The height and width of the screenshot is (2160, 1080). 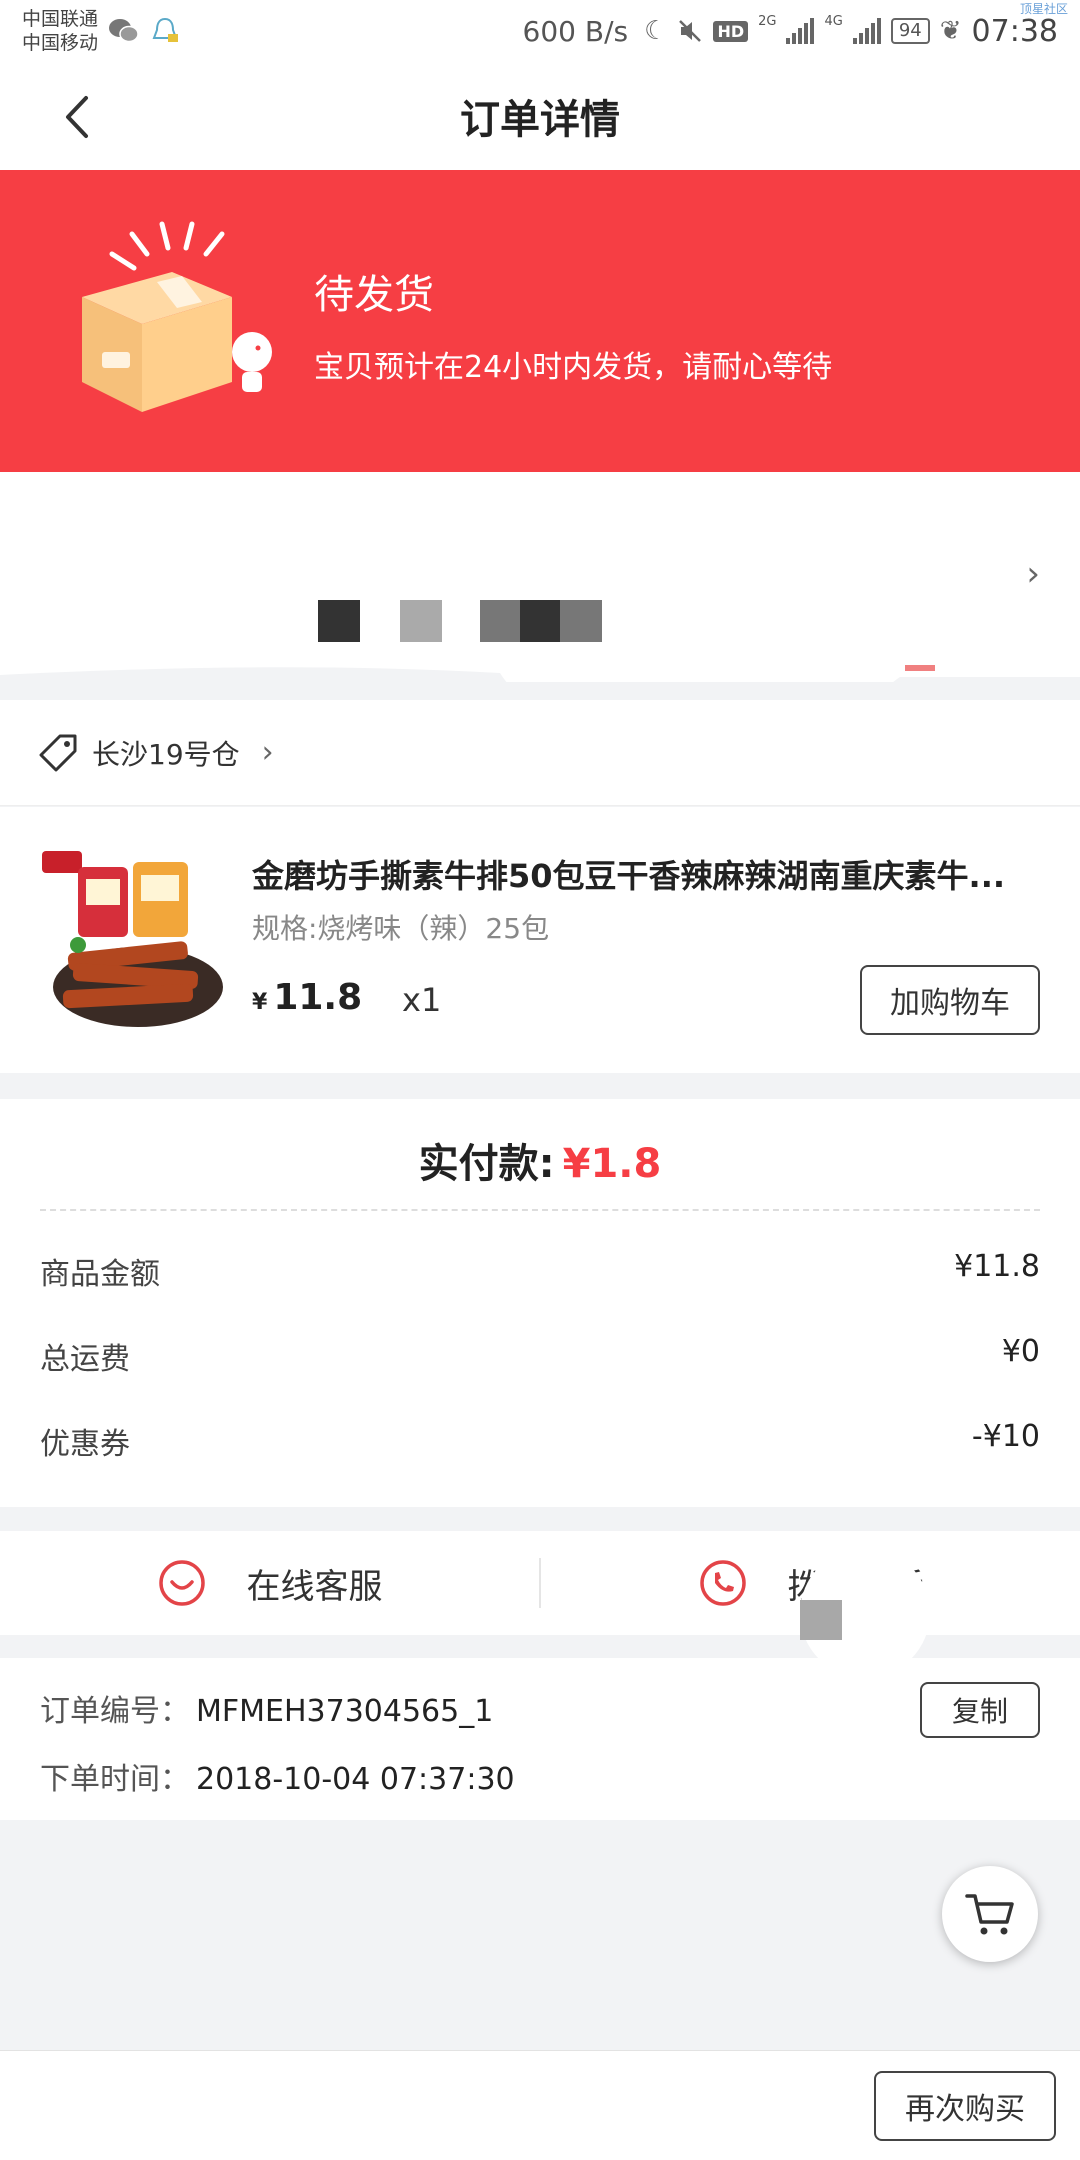 I want to click on back-icon, so click(x=78, y=117).